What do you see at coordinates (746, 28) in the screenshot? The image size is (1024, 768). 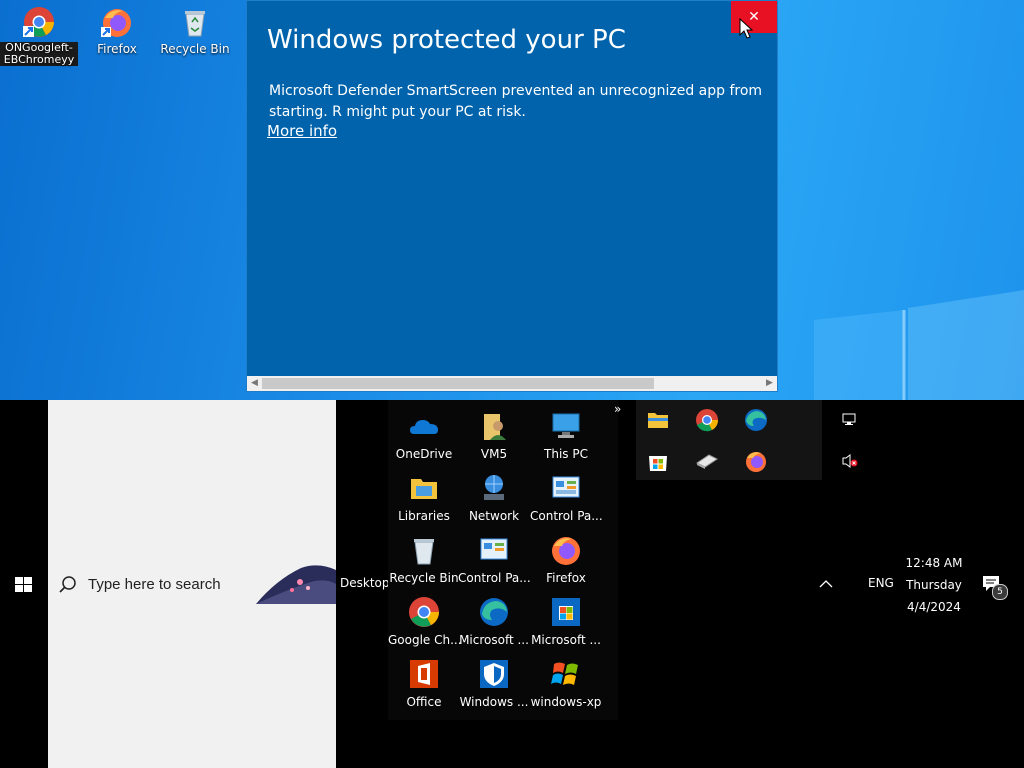 I see `mouse-cursor-icon` at bounding box center [746, 28].